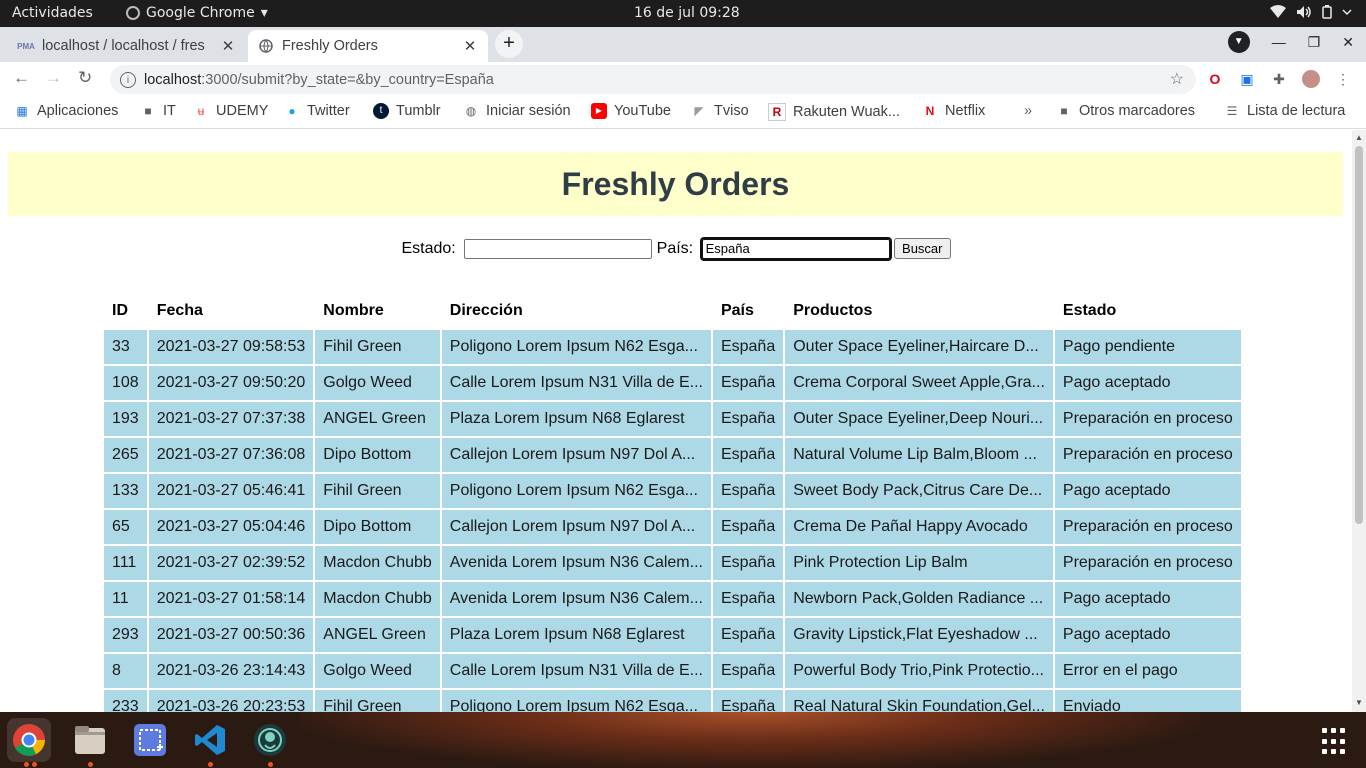  What do you see at coordinates (1279, 79) in the screenshot?
I see `extensions-puzzle-icon: ✚` at bounding box center [1279, 79].